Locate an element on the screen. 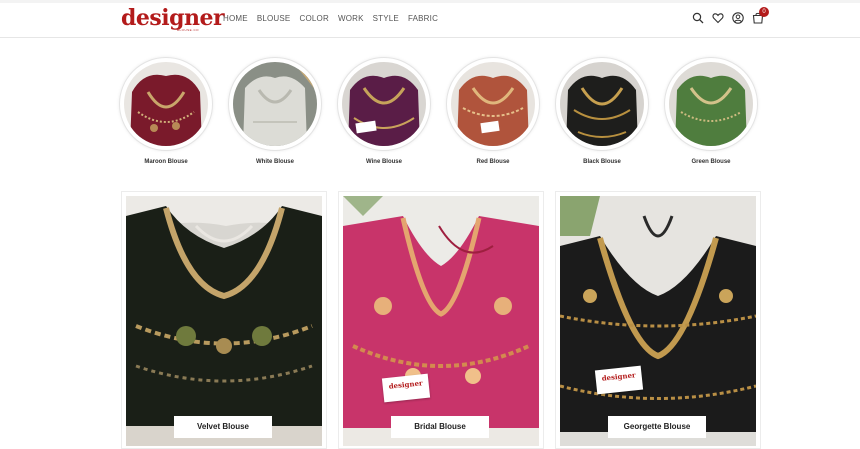 The image size is (860, 449). category-red-blouse: Red Blouse is located at coordinates (493, 111).